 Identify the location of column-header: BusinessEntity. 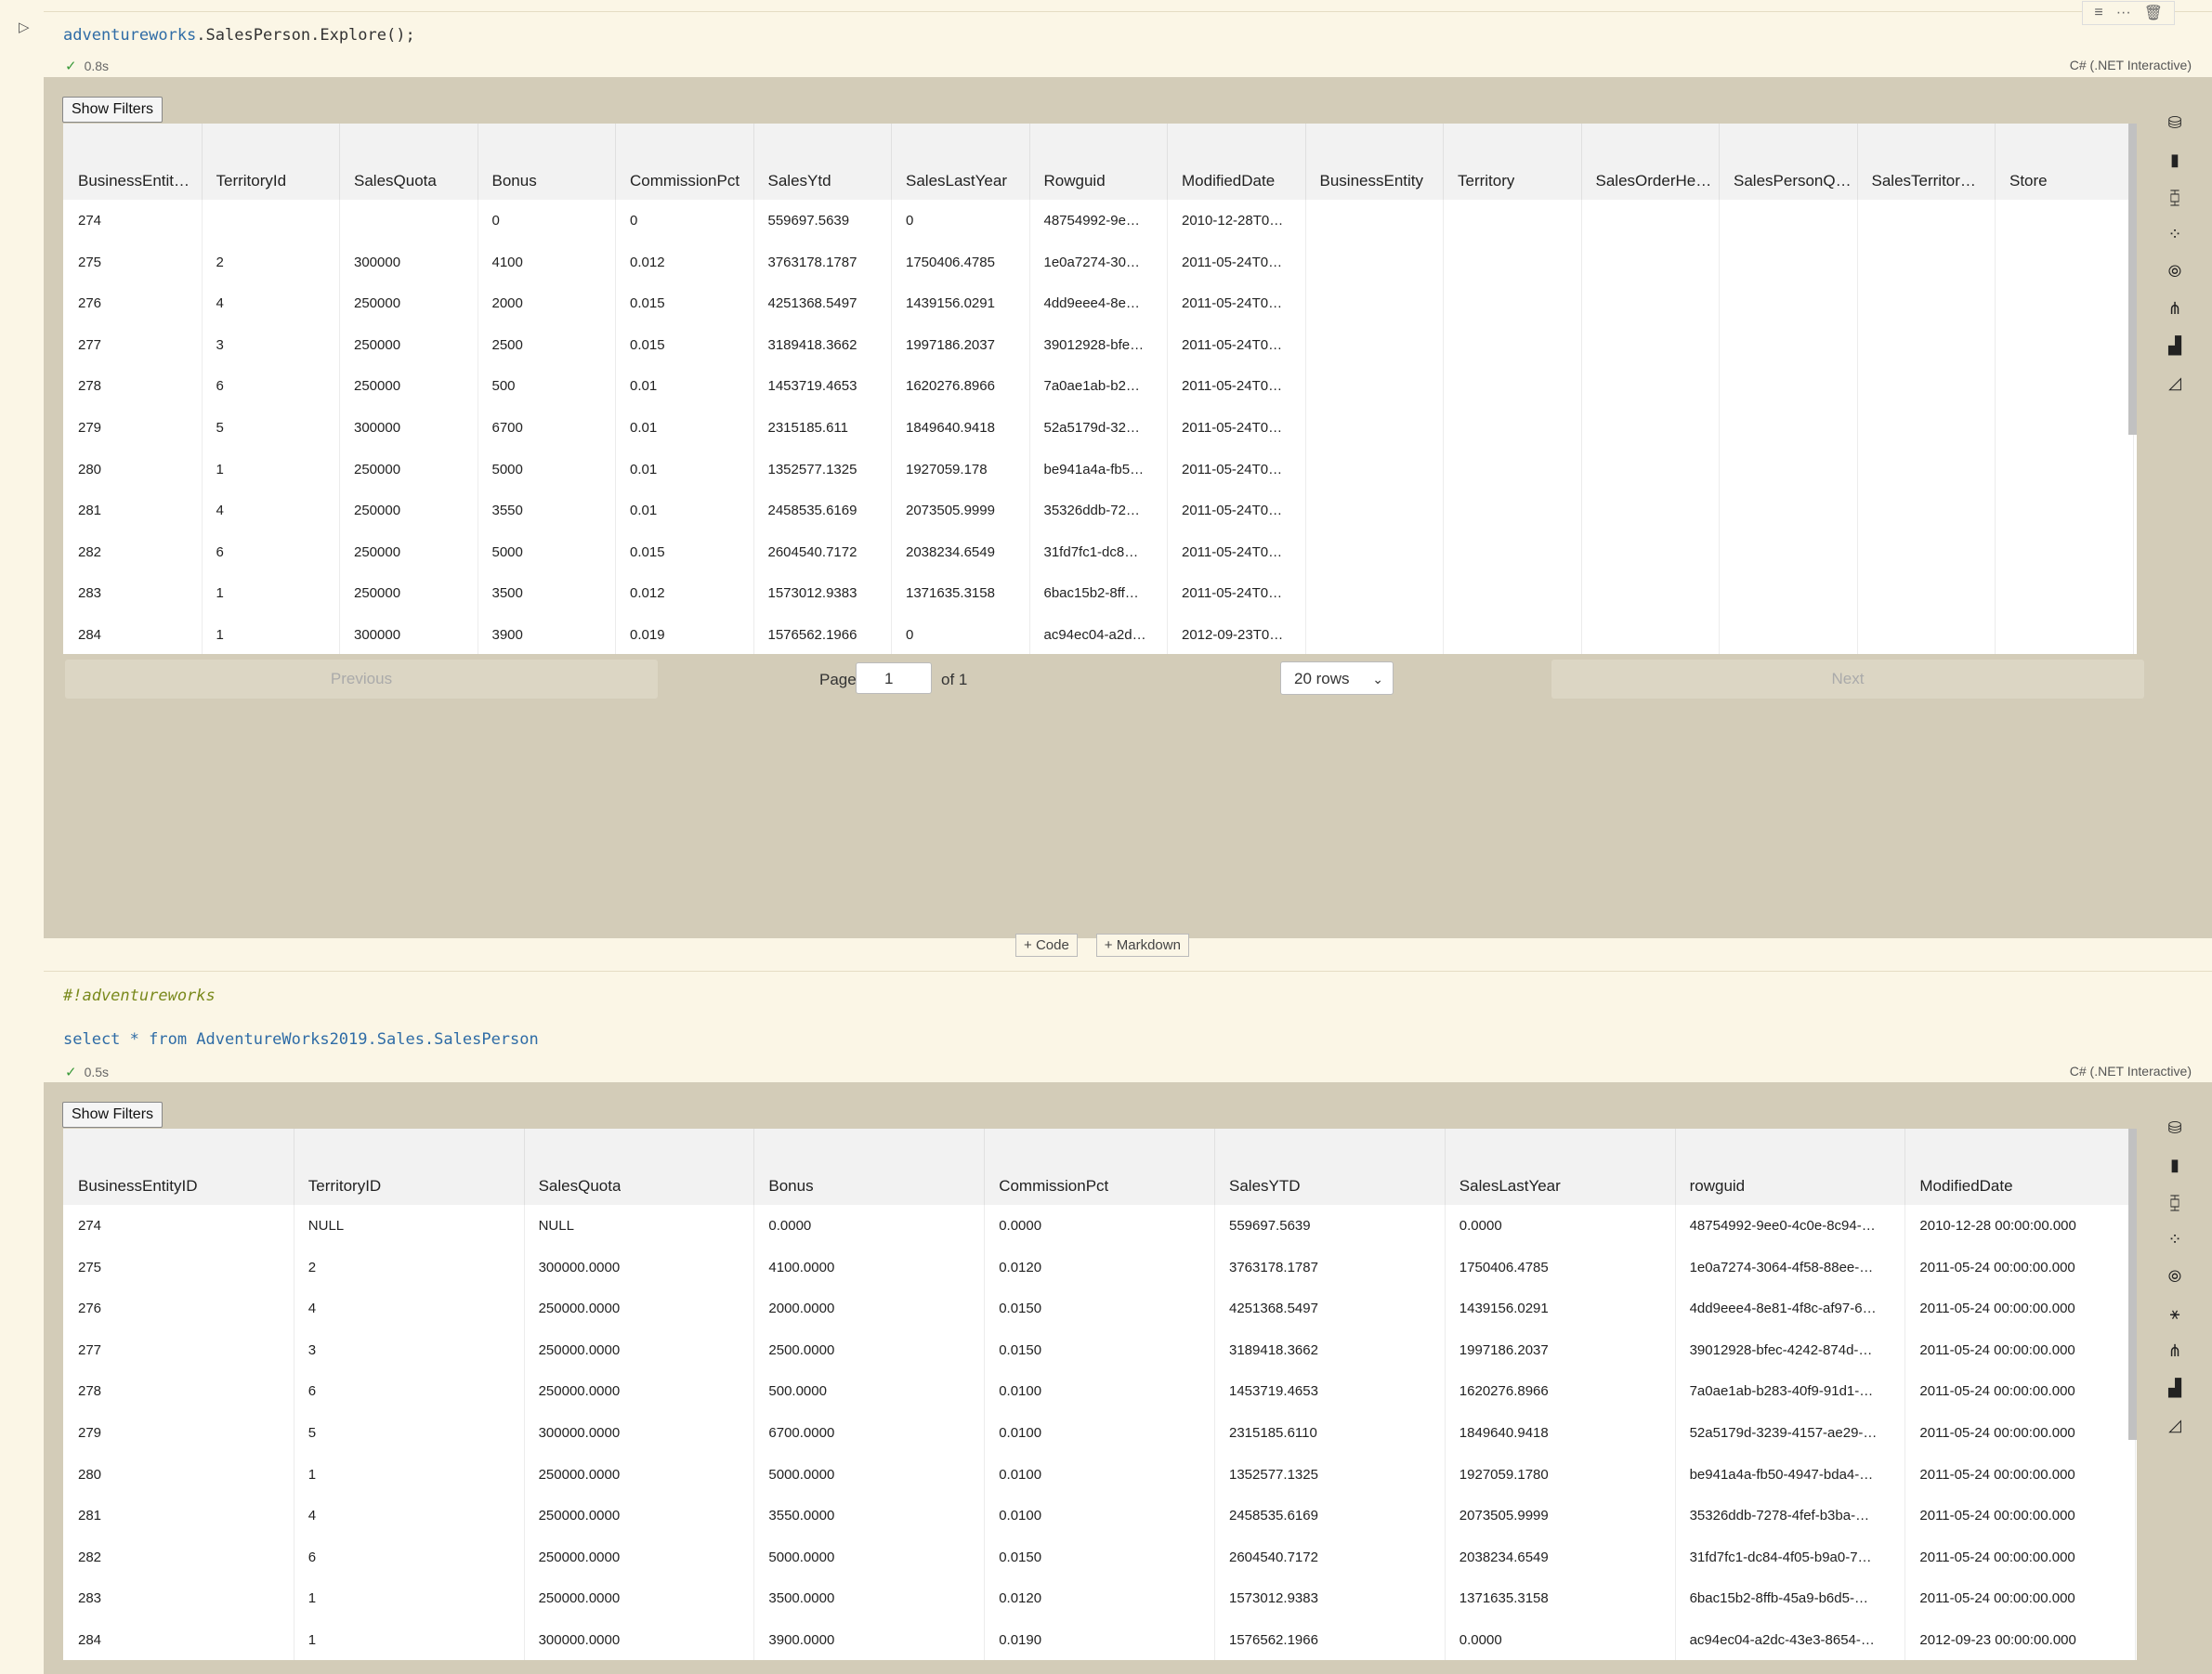
(1374, 162).